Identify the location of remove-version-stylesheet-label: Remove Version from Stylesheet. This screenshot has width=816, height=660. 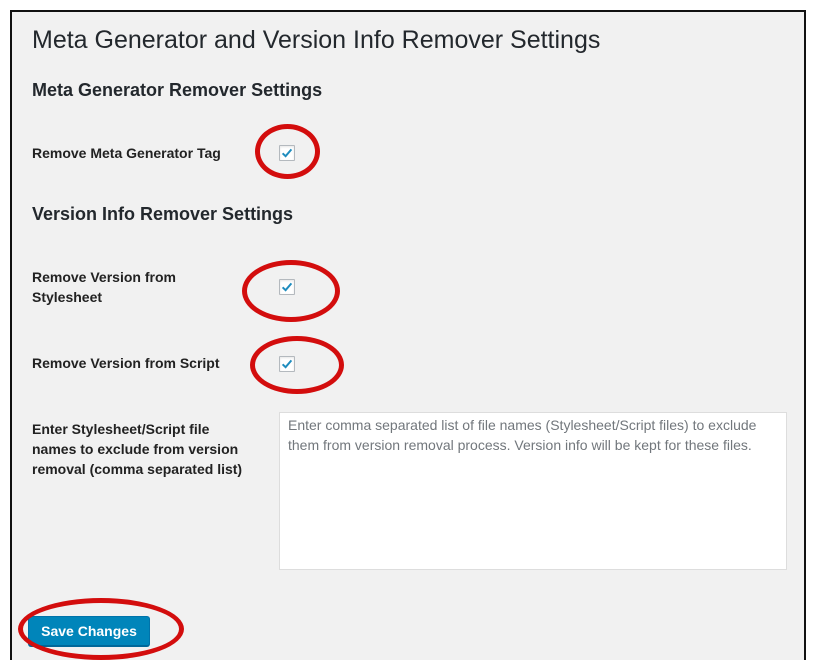
(104, 287).